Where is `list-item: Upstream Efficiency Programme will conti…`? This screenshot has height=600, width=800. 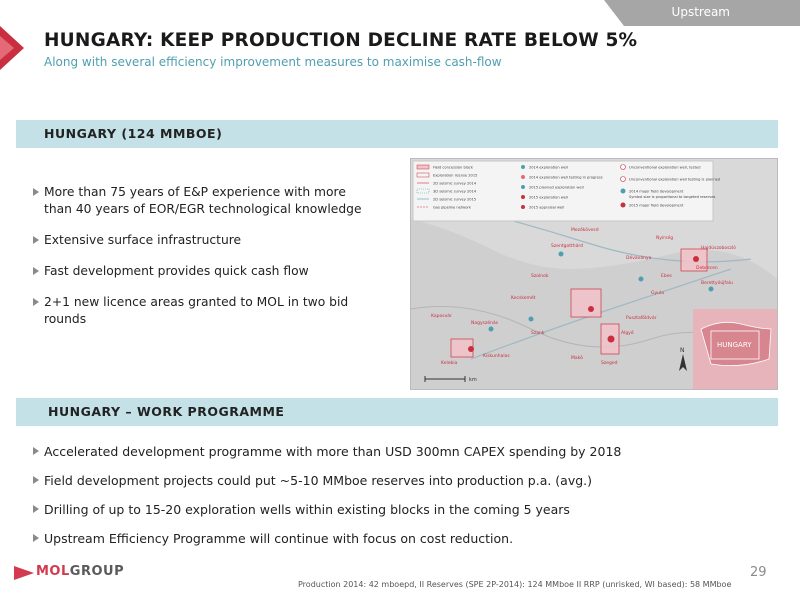 list-item: Upstream Efficiency Programme will conti… is located at coordinates (403, 538).